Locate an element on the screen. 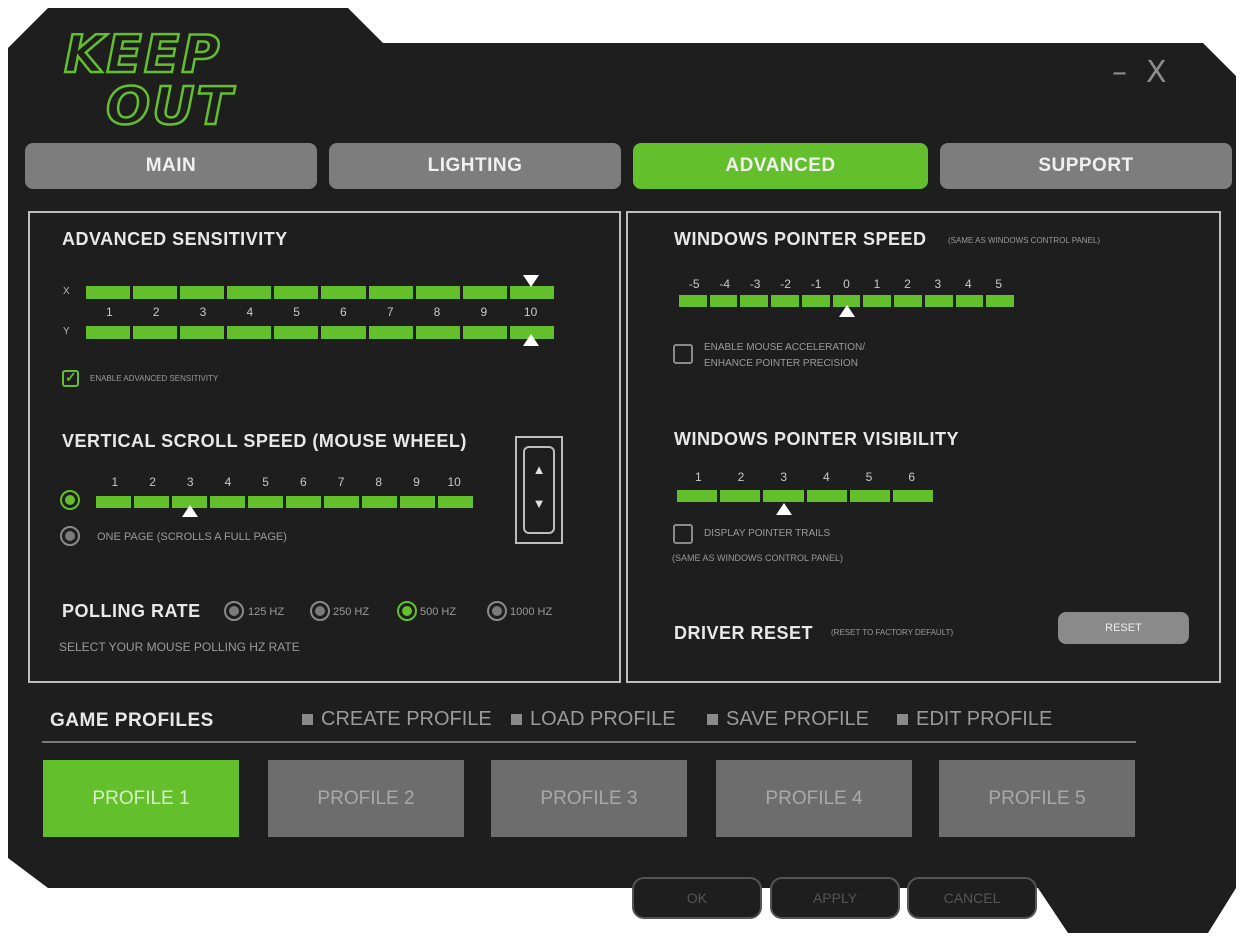  apply-button: APPLY is located at coordinates (835, 898).